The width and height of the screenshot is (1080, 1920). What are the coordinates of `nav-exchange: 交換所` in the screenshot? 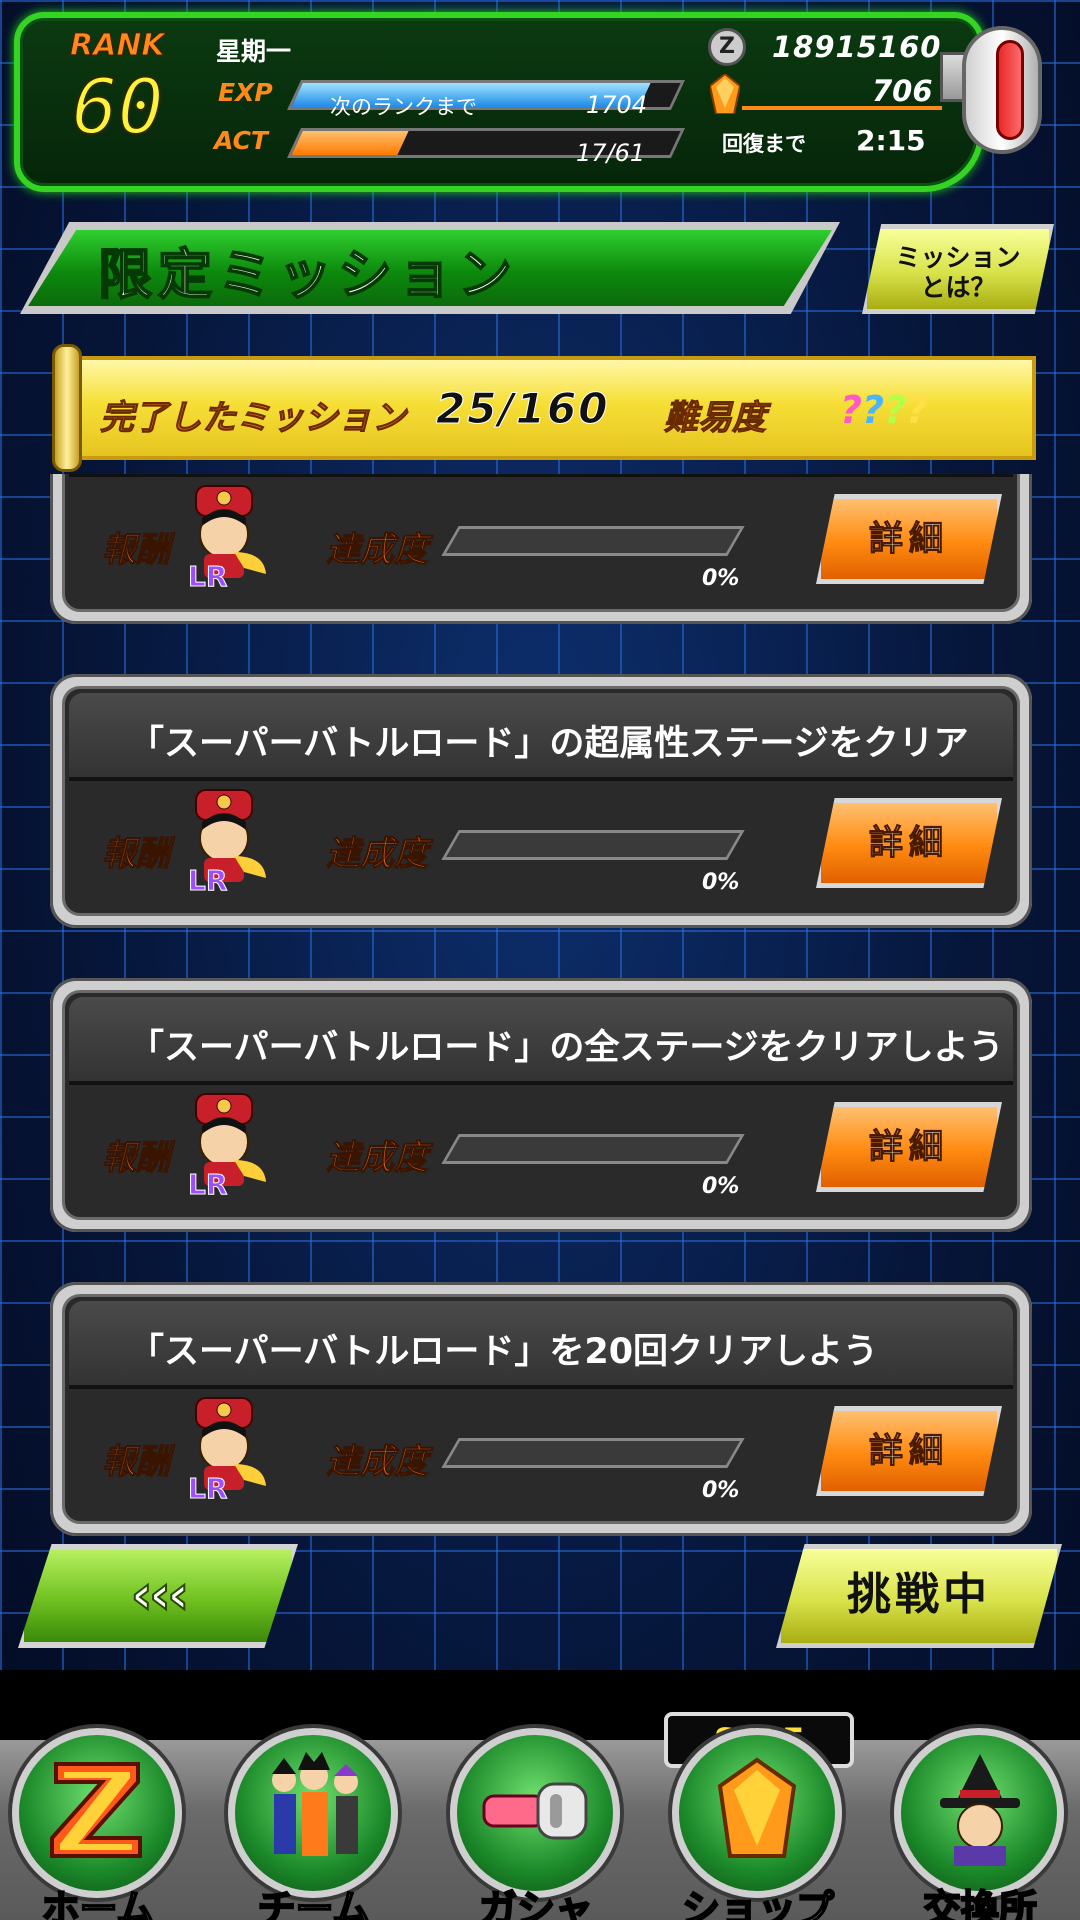 It's located at (980, 1824).